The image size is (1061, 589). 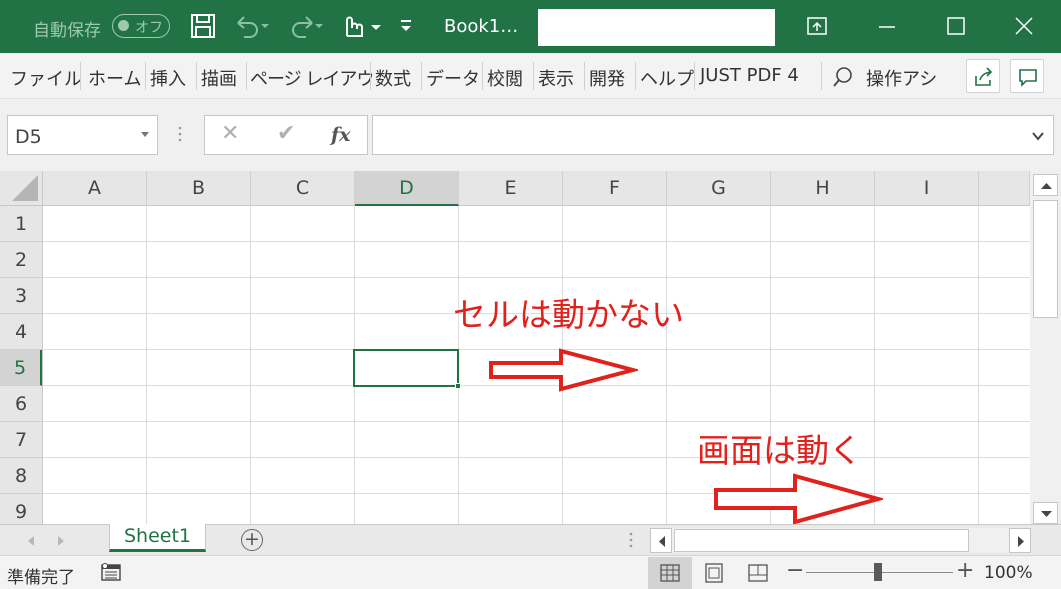 I want to click on row-header: 9, so click(x=21, y=509).